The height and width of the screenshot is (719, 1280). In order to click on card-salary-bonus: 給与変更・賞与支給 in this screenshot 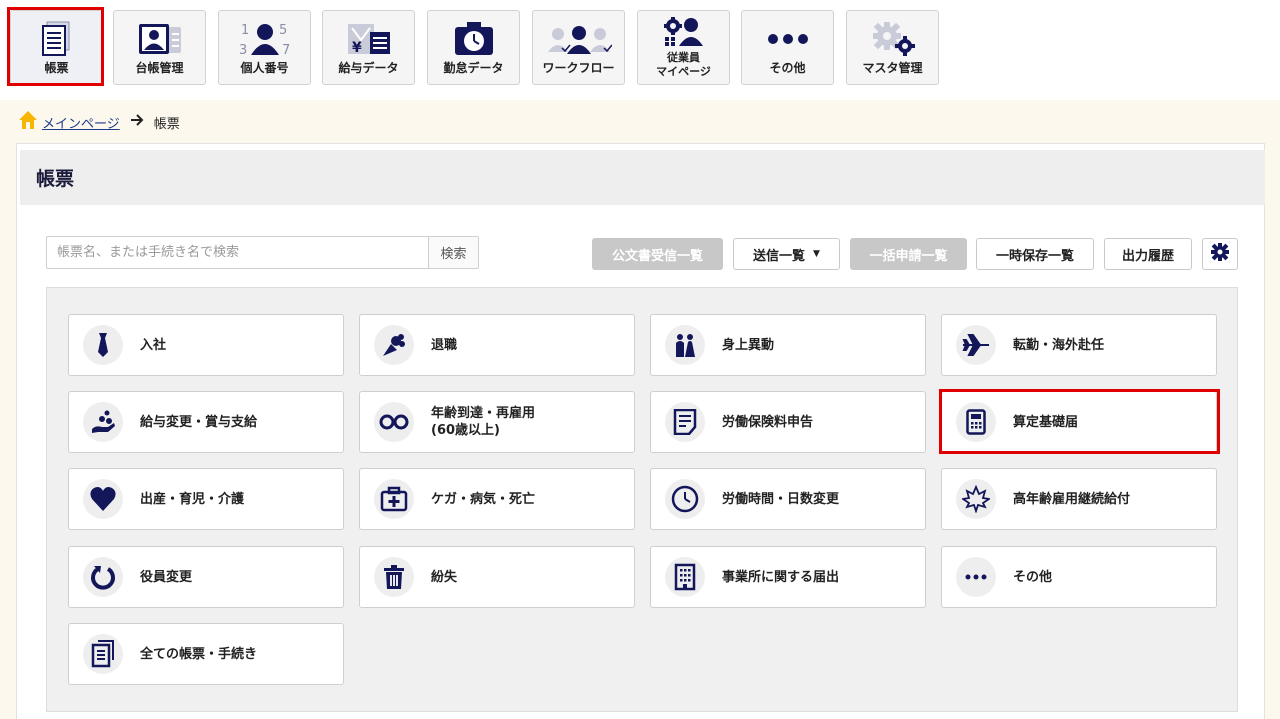, I will do `click(206, 422)`.